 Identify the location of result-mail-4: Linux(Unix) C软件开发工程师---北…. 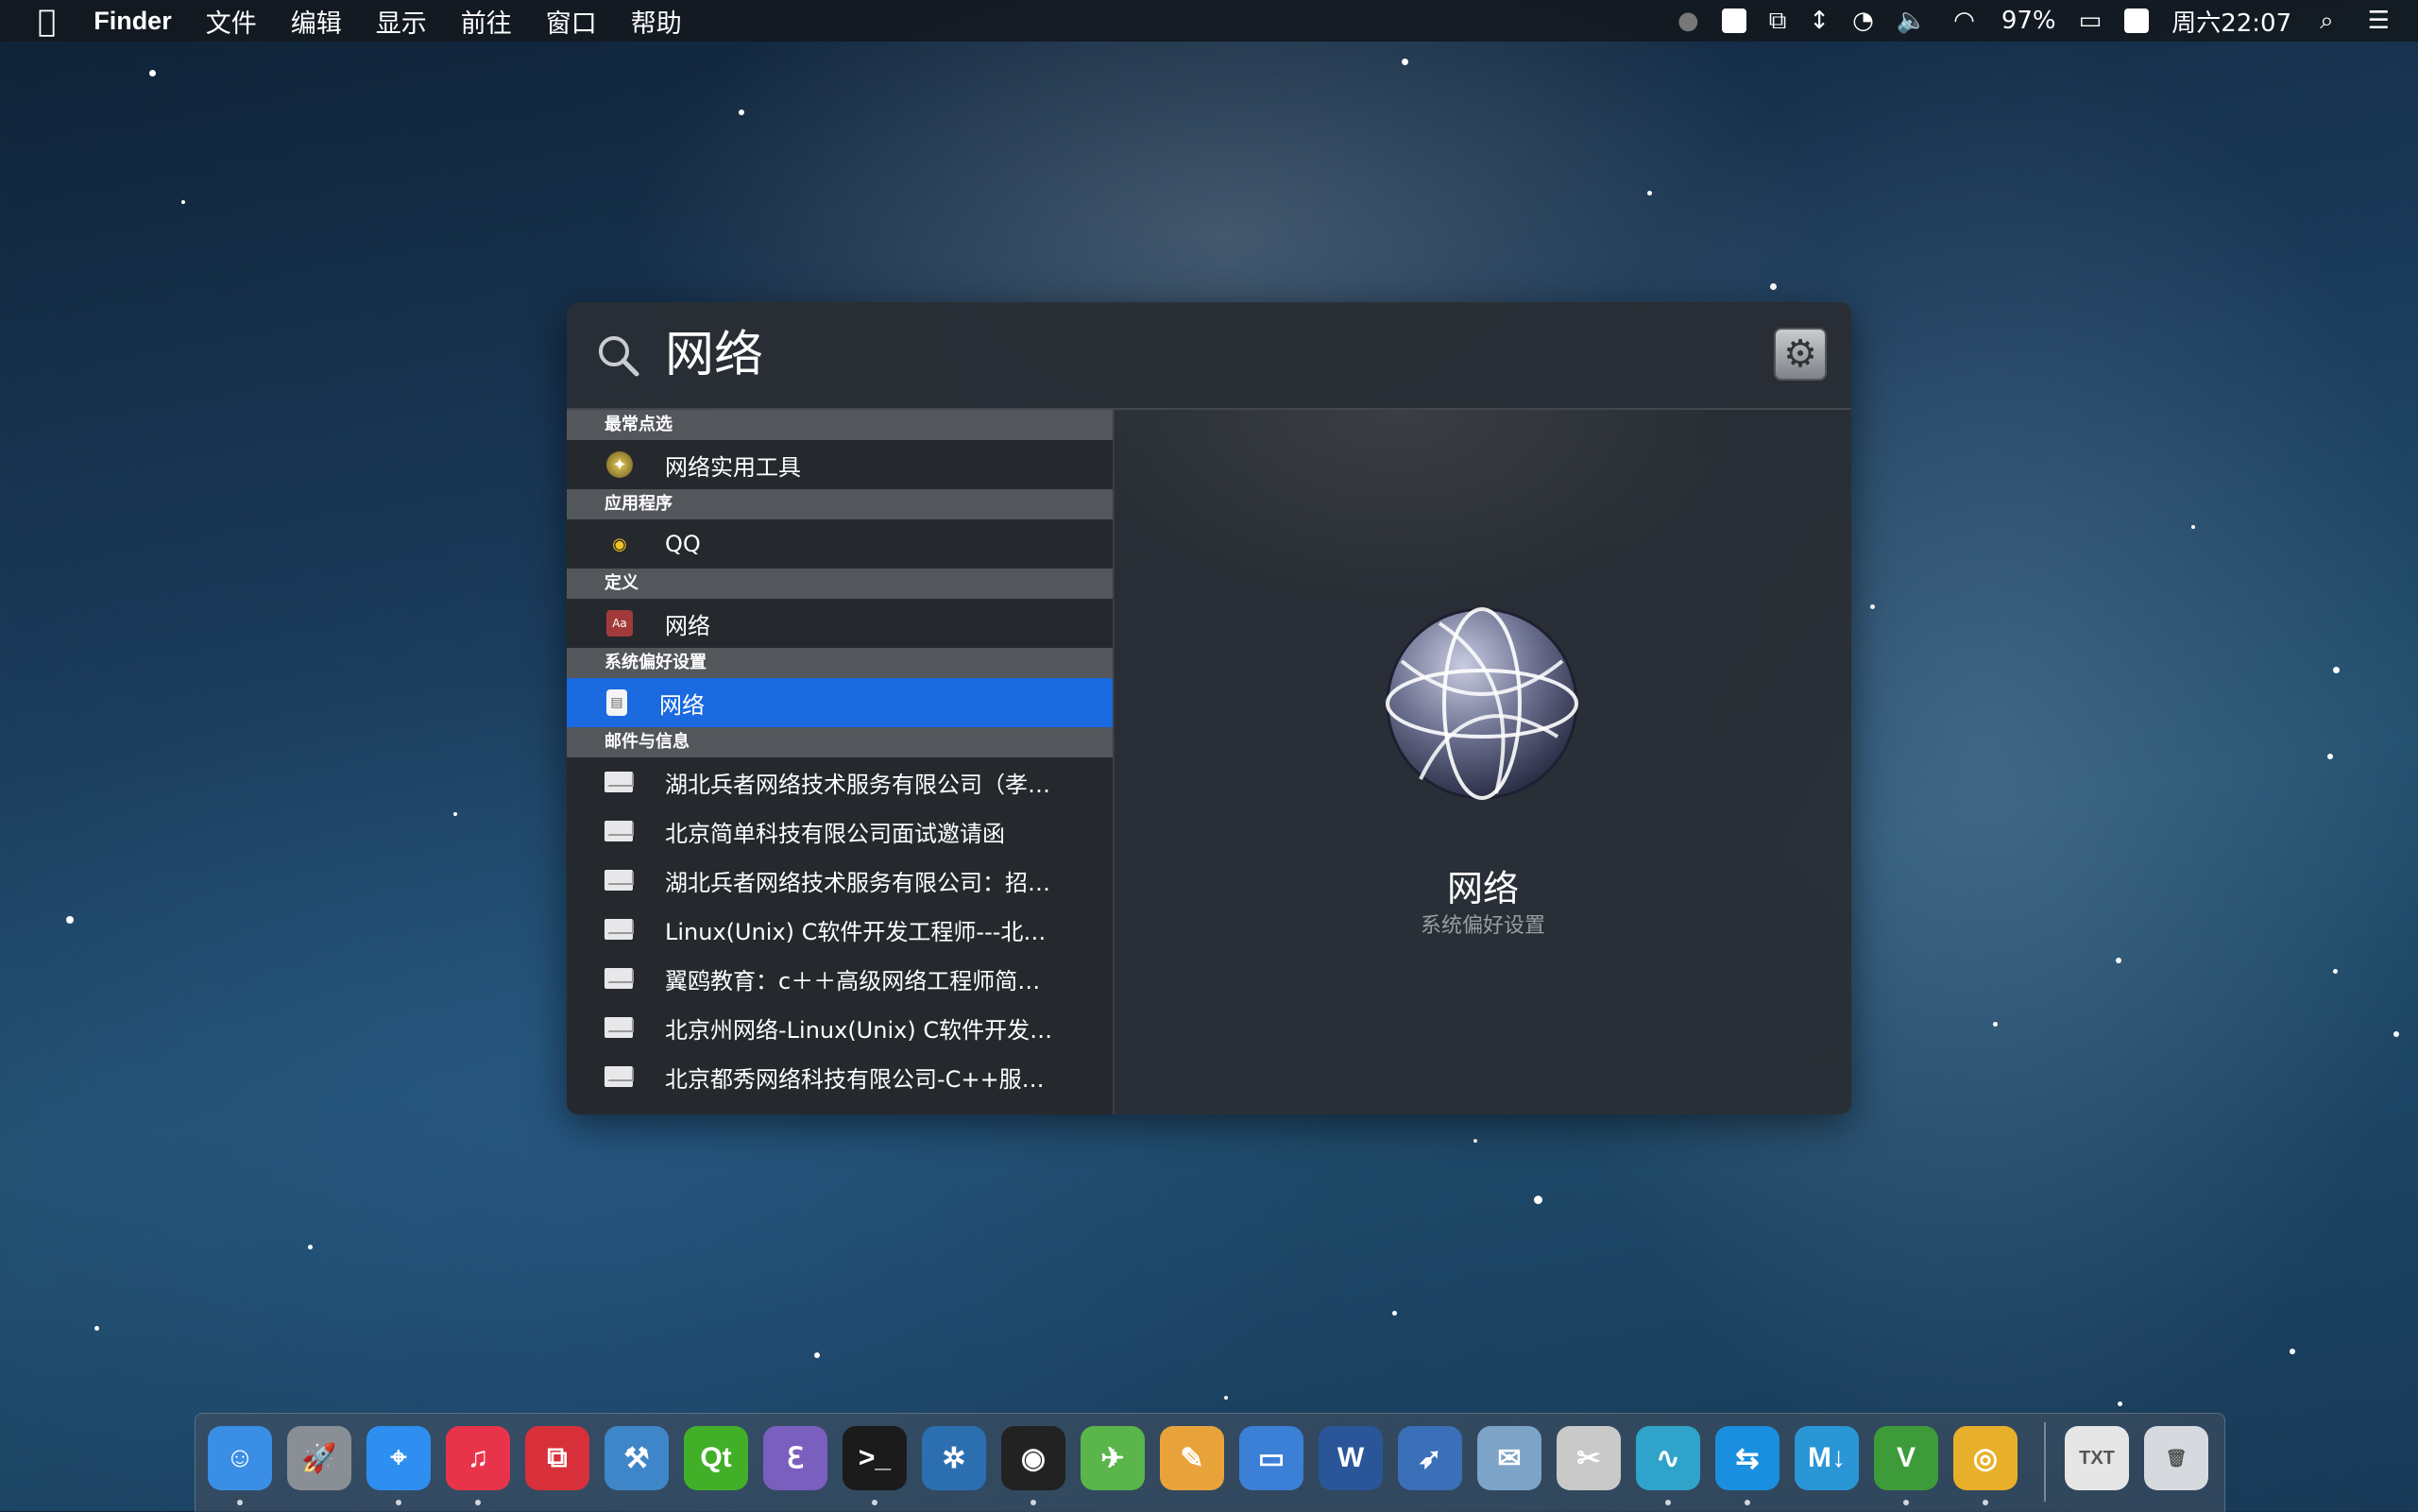
(840, 929).